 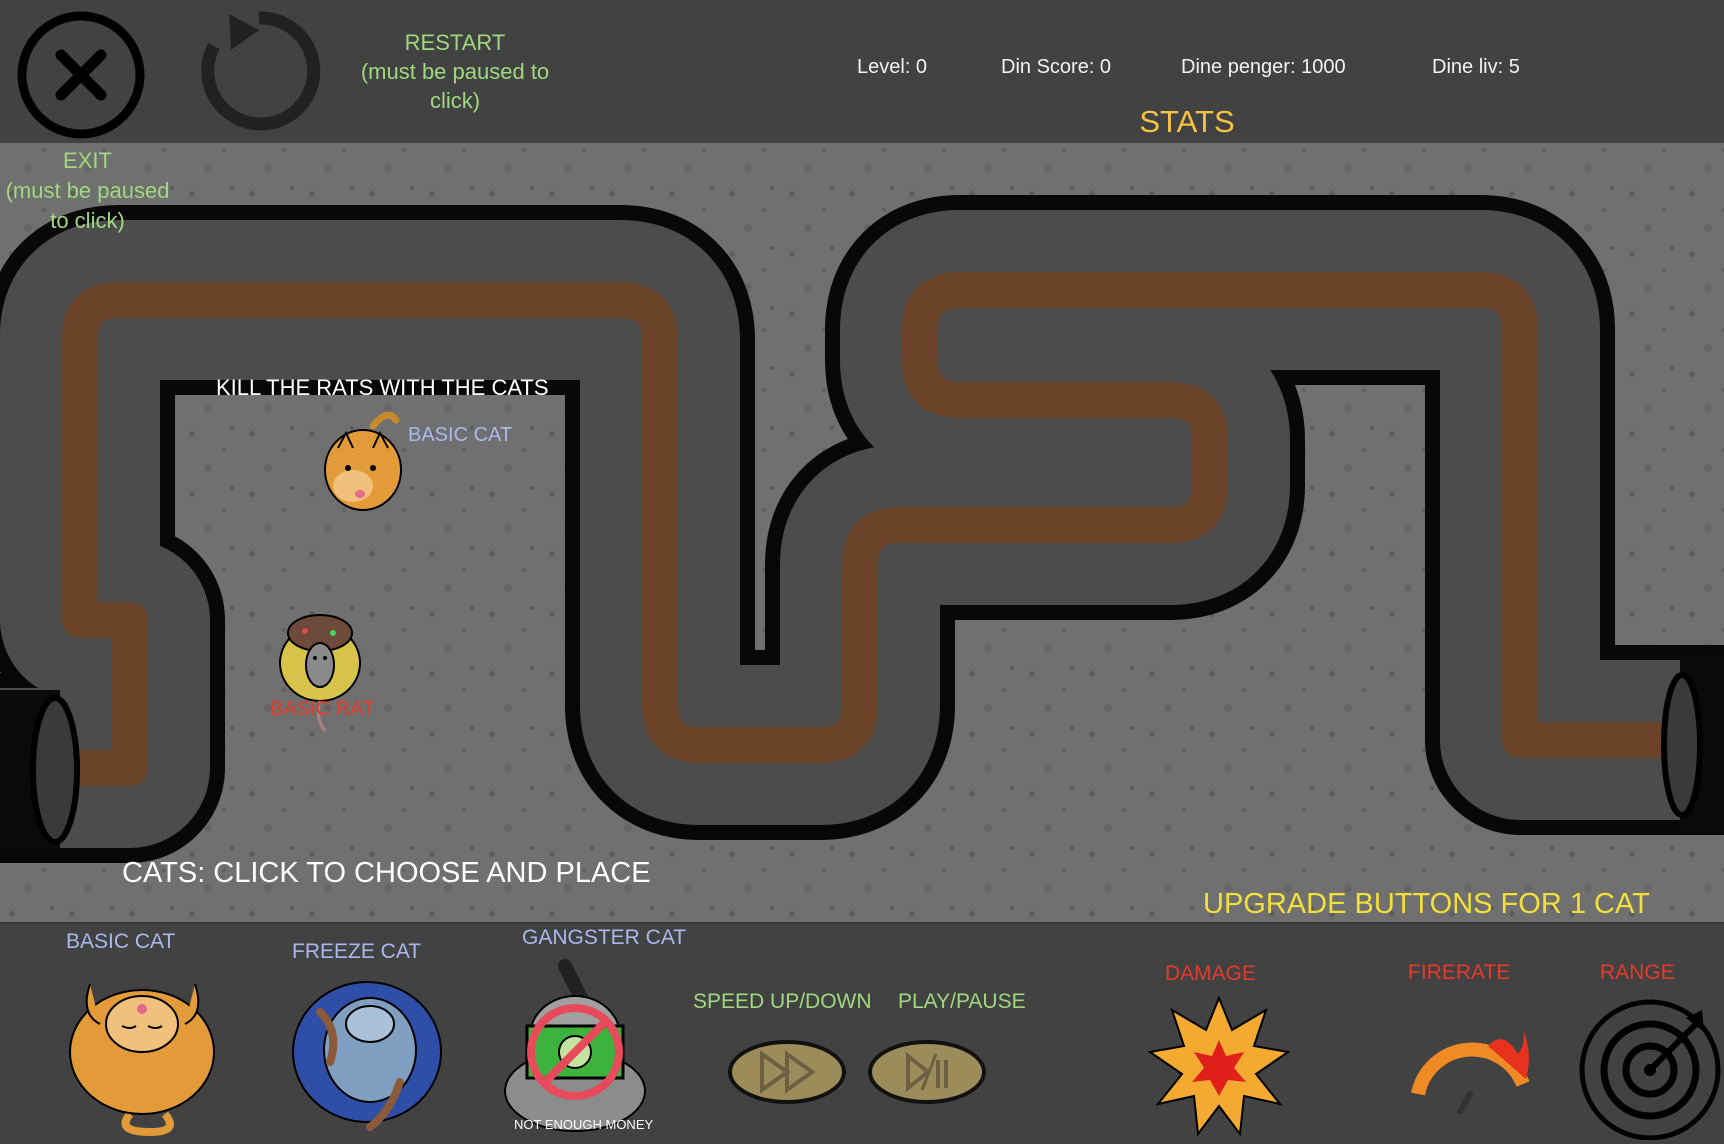 I want to click on exit-label: EXIT (must be paused to click), so click(x=87, y=190).